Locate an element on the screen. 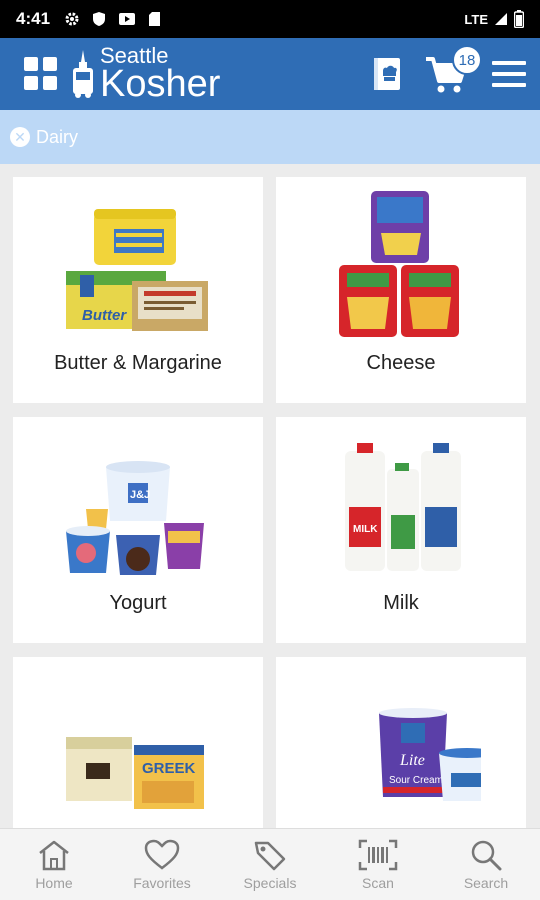 The image size is (540, 900). search-icon is located at coordinates (486, 855).